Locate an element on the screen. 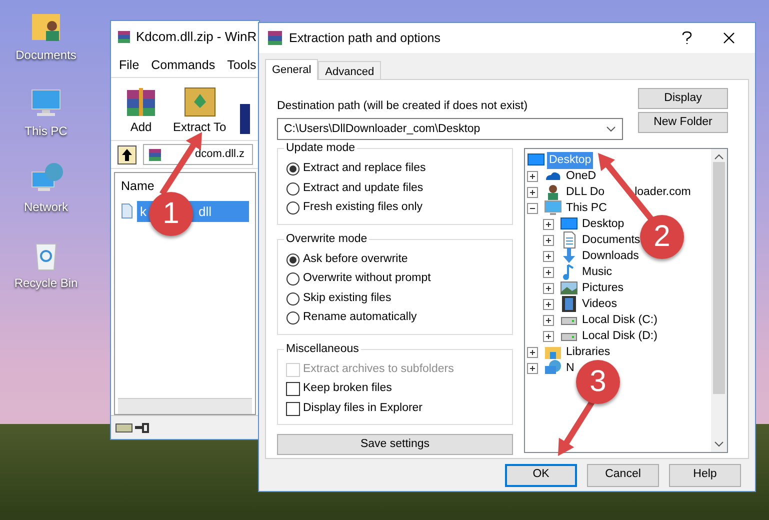 This screenshot has height=520, width=769. path-combobox: C:\Users\DllDownloader_com\Desktop is located at coordinates (450, 129).